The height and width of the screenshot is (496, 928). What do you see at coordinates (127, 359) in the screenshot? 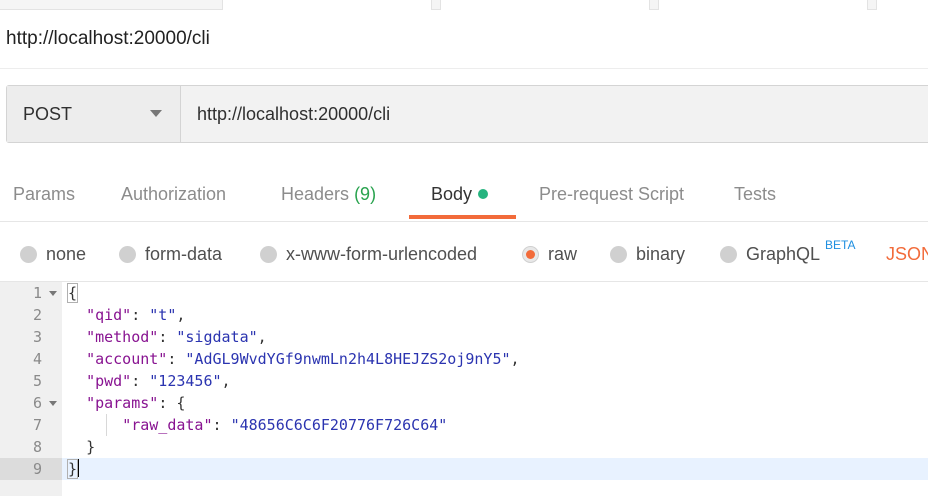
I see `json-key: "account"` at bounding box center [127, 359].